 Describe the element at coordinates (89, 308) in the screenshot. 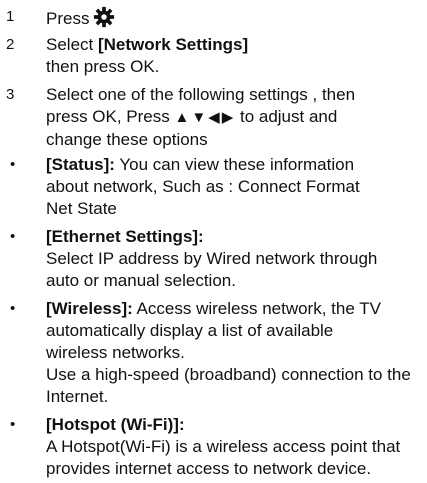

I see `bullet-title: [Wireless]:` at that location.